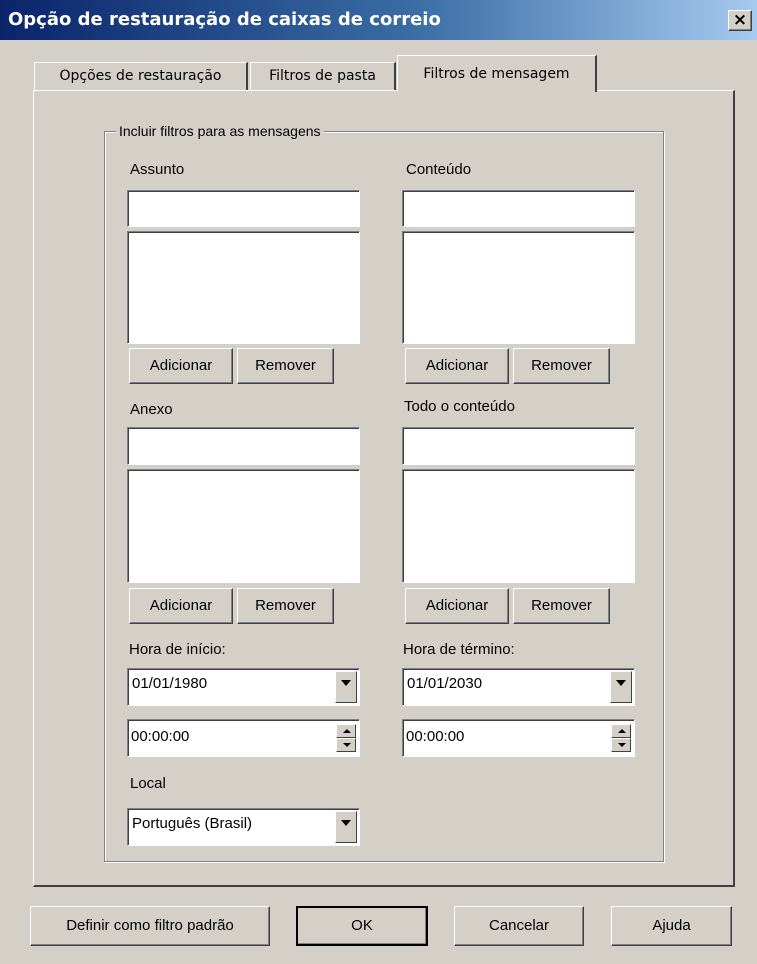 The width and height of the screenshot is (757, 964). I want to click on subject-remove-button: Remover, so click(285, 366).